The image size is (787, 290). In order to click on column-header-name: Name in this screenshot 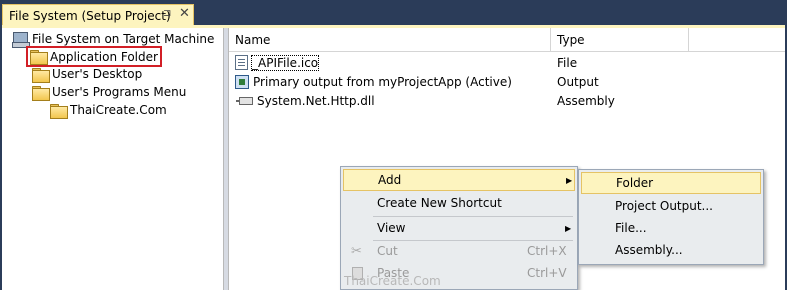, I will do `click(390, 40)`.